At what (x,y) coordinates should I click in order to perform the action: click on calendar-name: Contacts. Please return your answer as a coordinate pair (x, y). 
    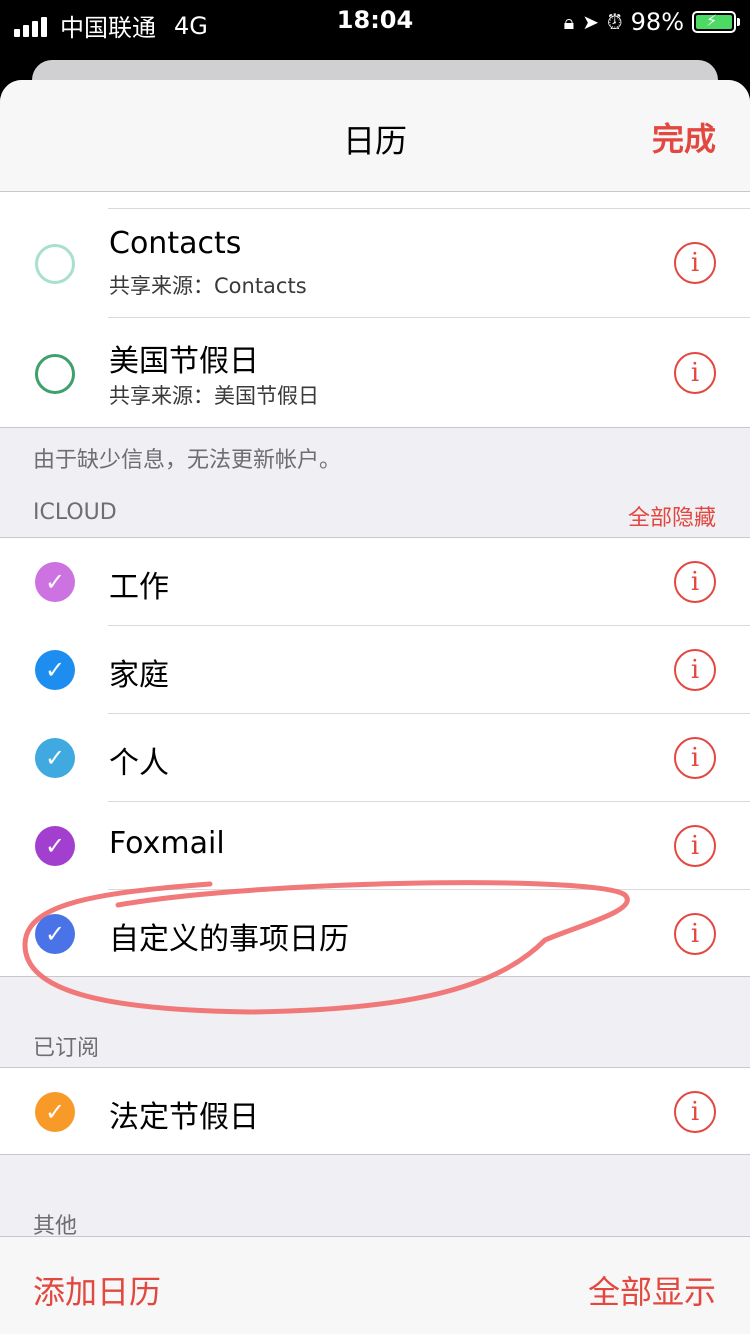
    Looking at the image, I should click on (175, 243).